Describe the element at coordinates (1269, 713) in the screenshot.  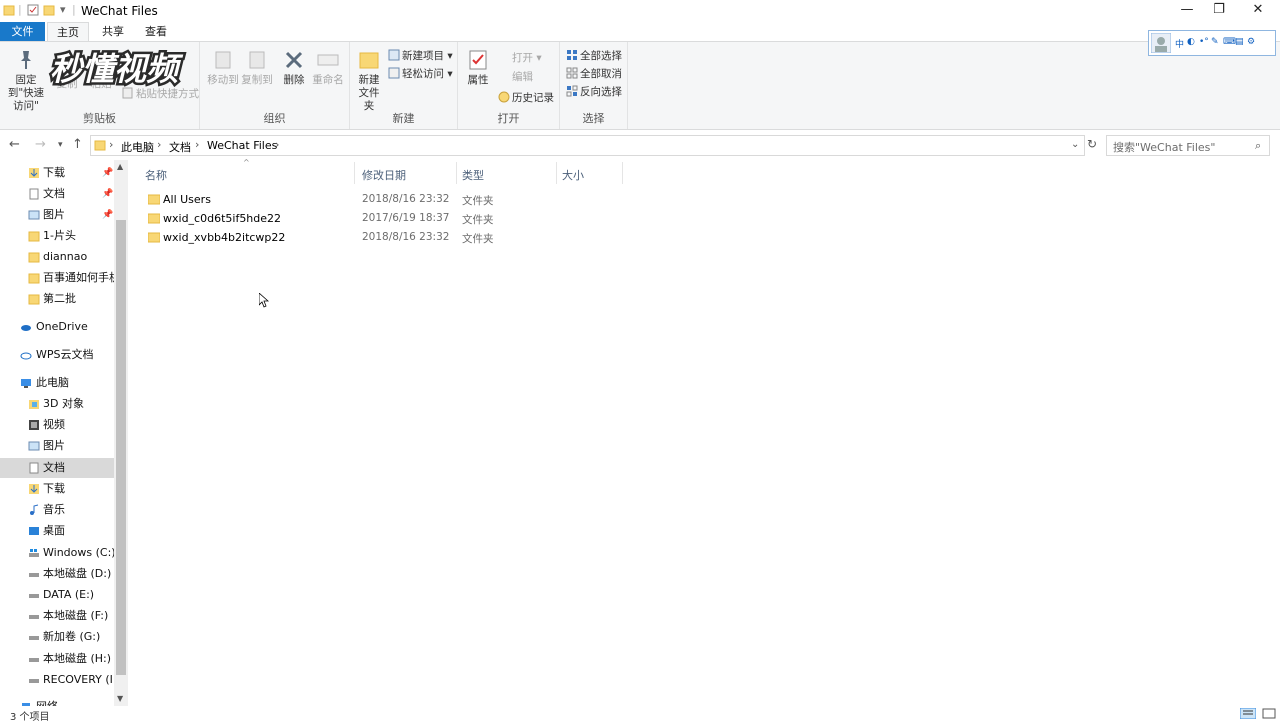
I see `large-icons-view-icon` at that location.